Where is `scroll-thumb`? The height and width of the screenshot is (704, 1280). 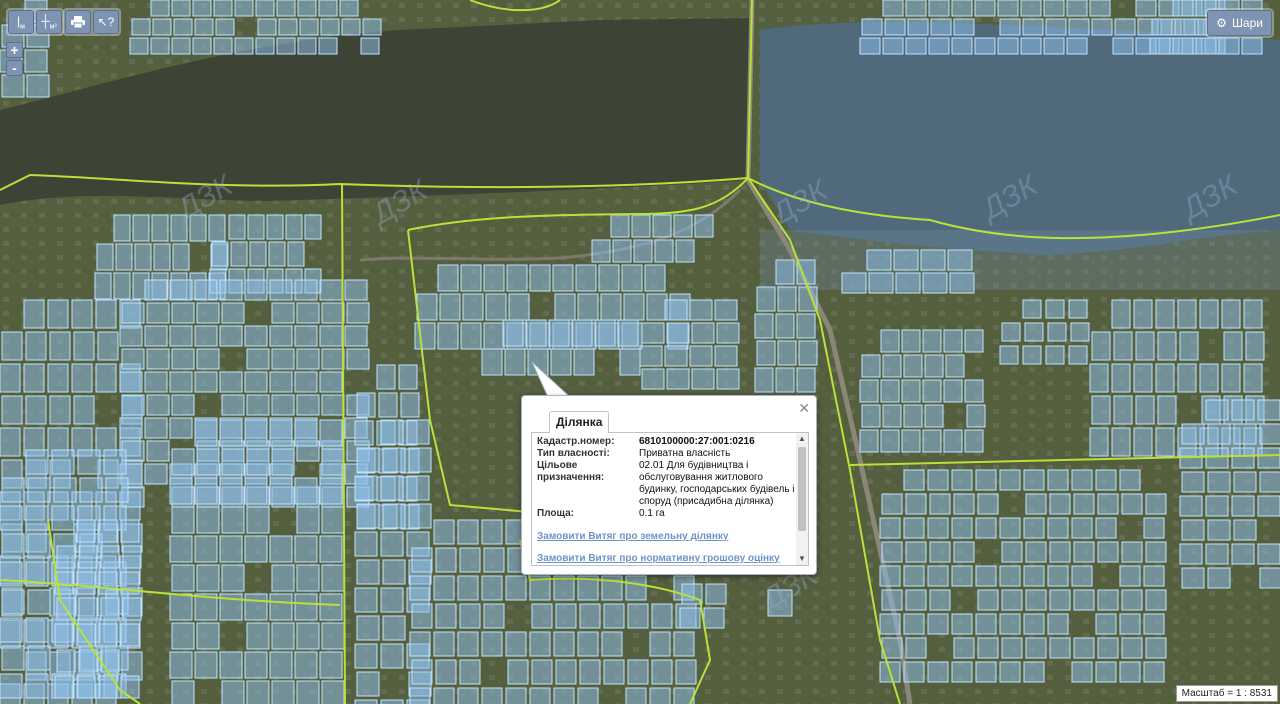
scroll-thumb is located at coordinates (802, 489).